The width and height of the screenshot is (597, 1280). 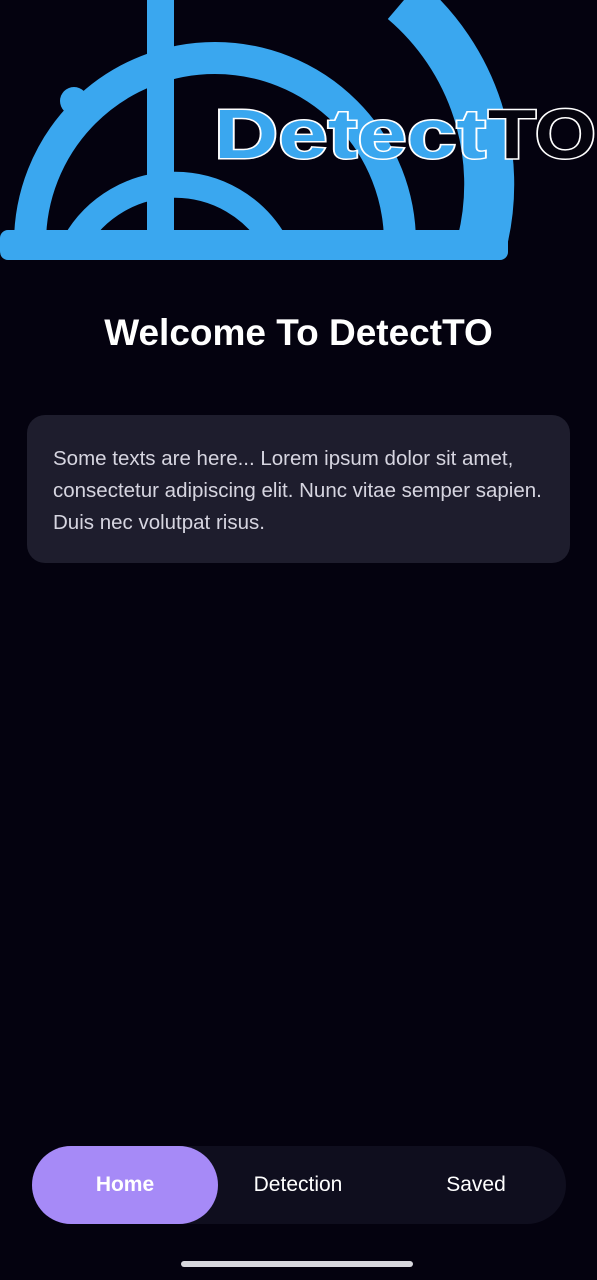 I want to click on nav-item-saved: Saved, so click(x=476, y=1185).